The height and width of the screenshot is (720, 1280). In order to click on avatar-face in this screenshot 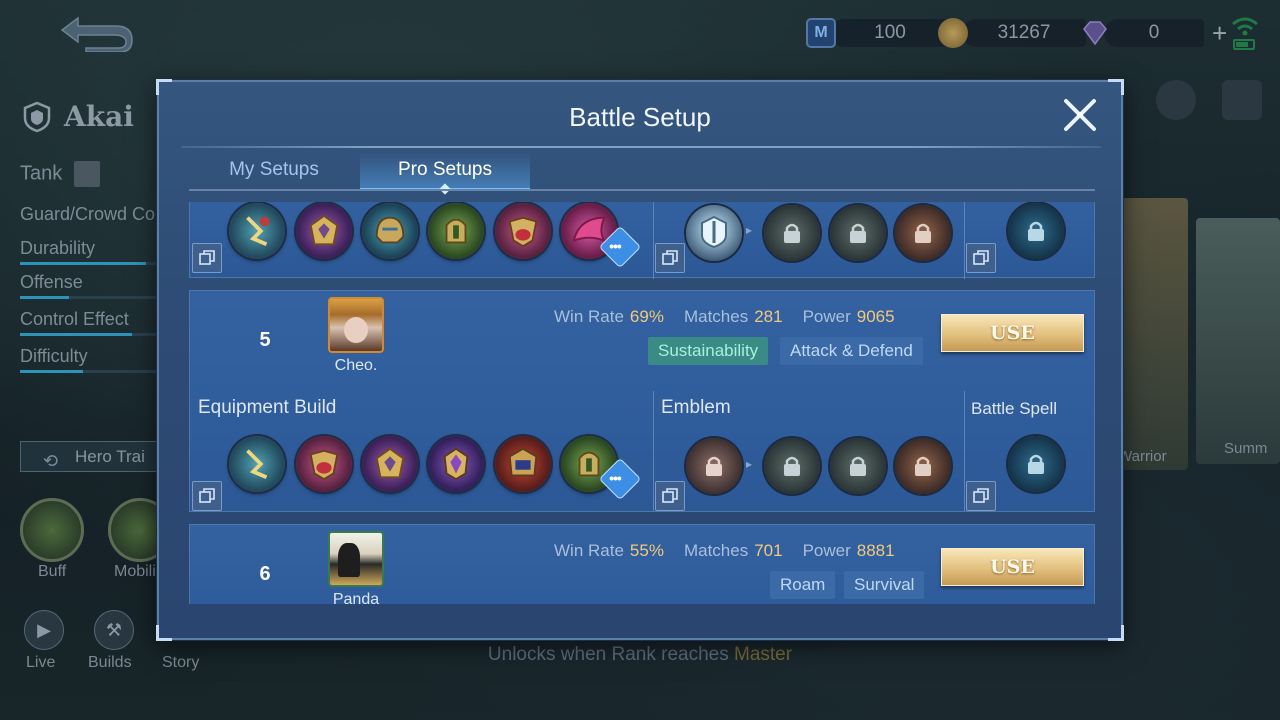, I will do `click(356, 330)`.